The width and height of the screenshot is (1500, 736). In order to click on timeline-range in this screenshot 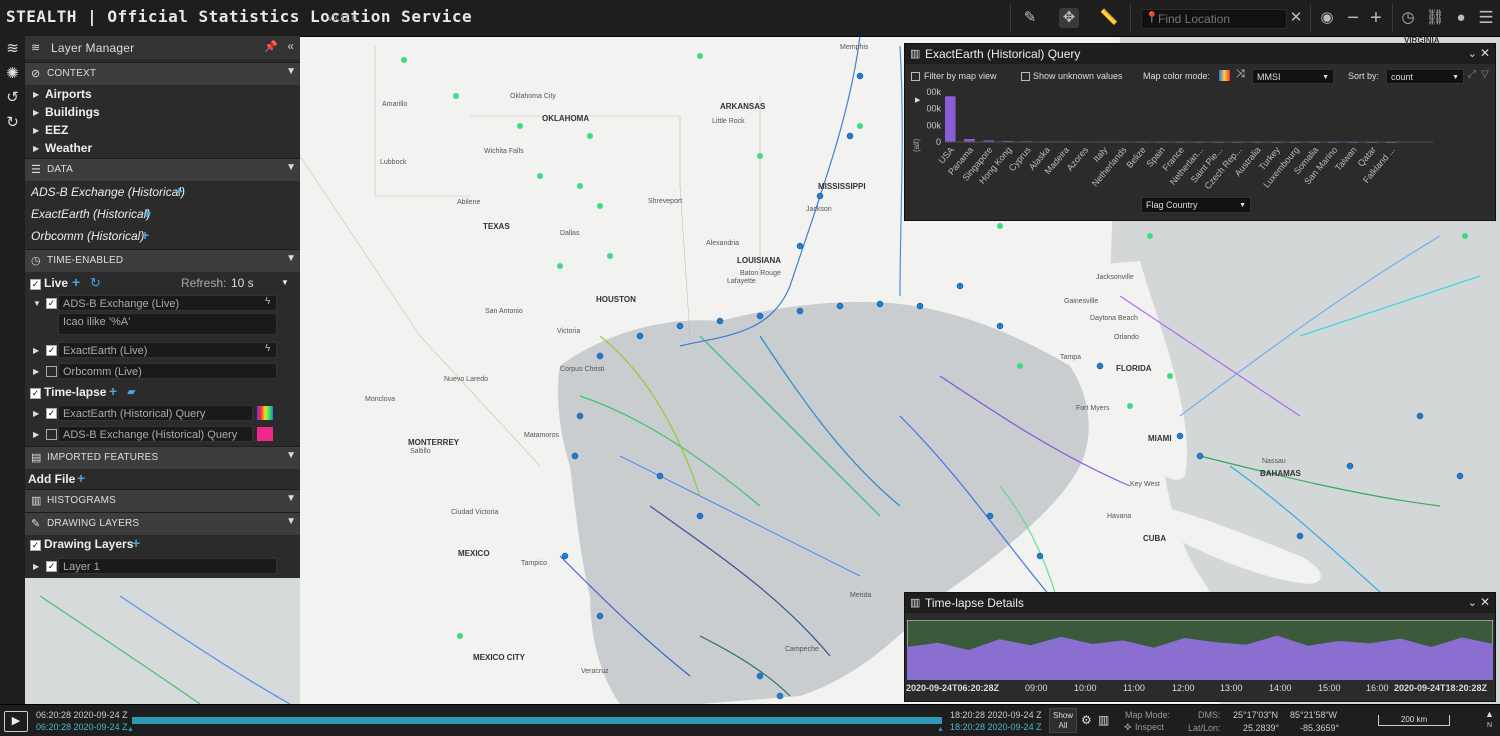, I will do `click(537, 720)`.